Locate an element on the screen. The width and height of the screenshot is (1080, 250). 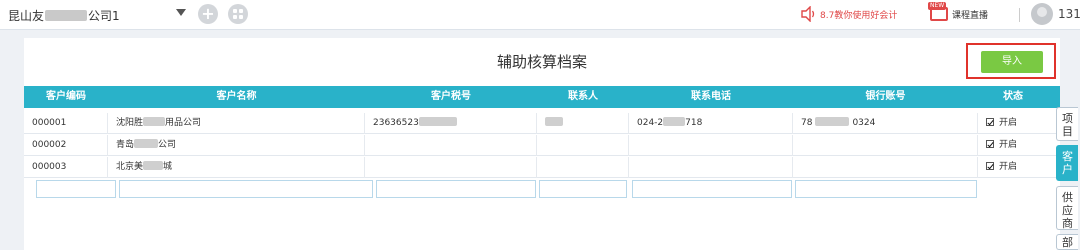
table-header: 客户编码 客户名称 客户税号 联系人 联系电话 银行账号 状态 is located at coordinates (542, 97).